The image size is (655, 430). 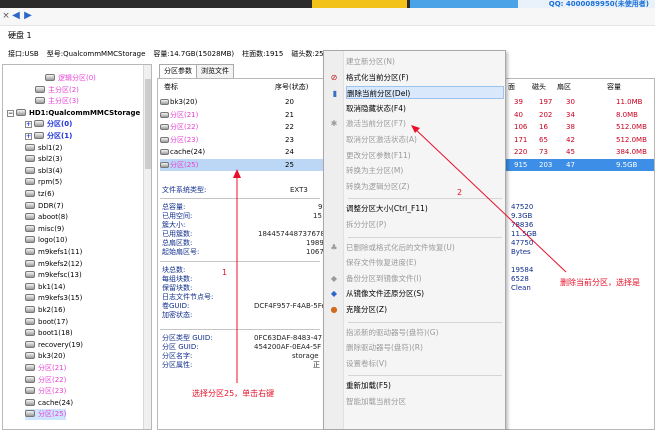 I want to click on sector-value: 45, so click(x=570, y=152).